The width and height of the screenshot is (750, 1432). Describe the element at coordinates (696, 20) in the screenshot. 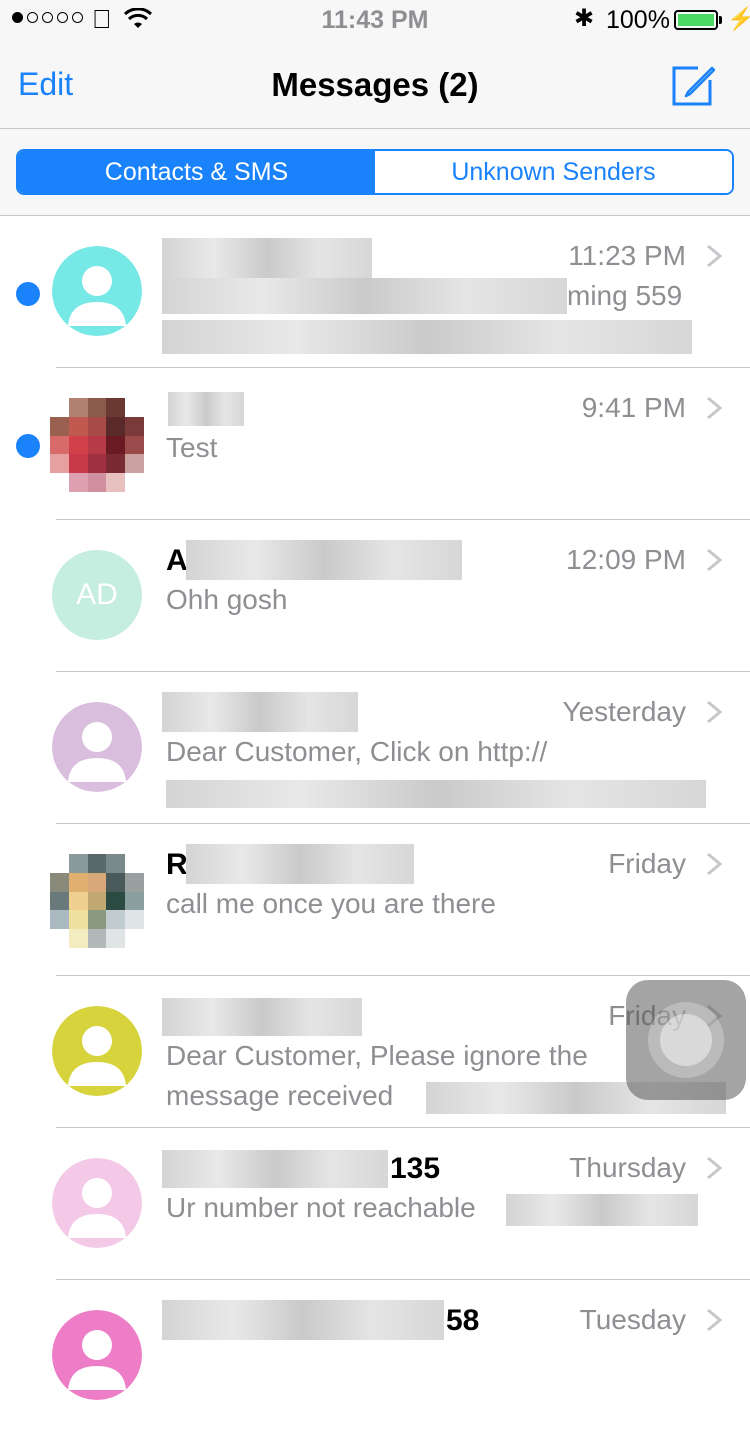

I see `battery-icon` at that location.